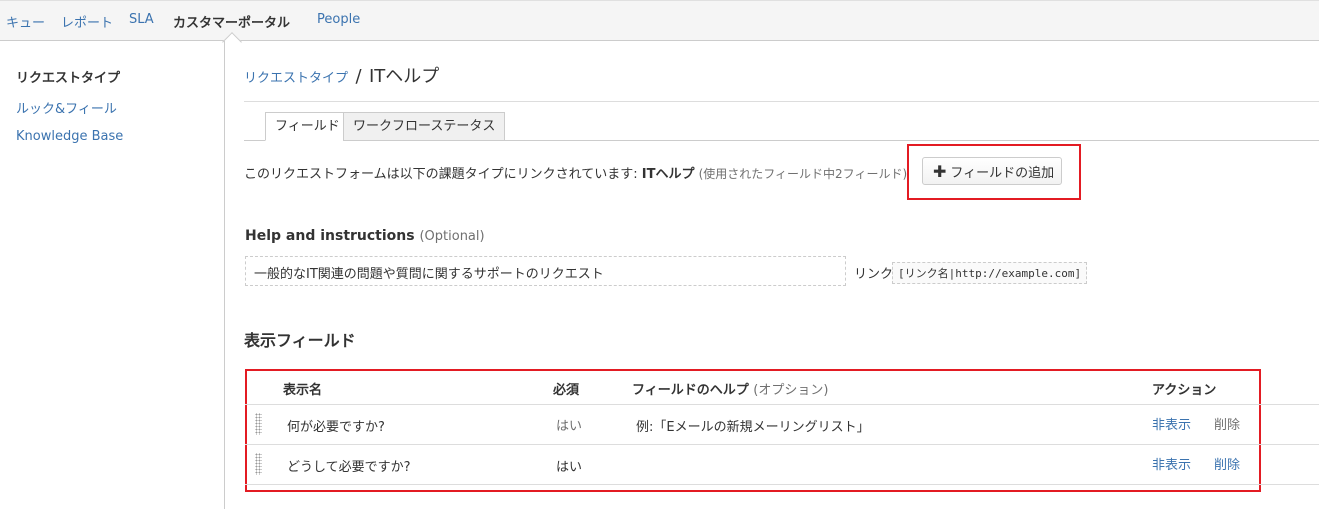 This screenshot has width=1319, height=509. I want to click on visible-fields-title: 表示フィールド, so click(300, 340).